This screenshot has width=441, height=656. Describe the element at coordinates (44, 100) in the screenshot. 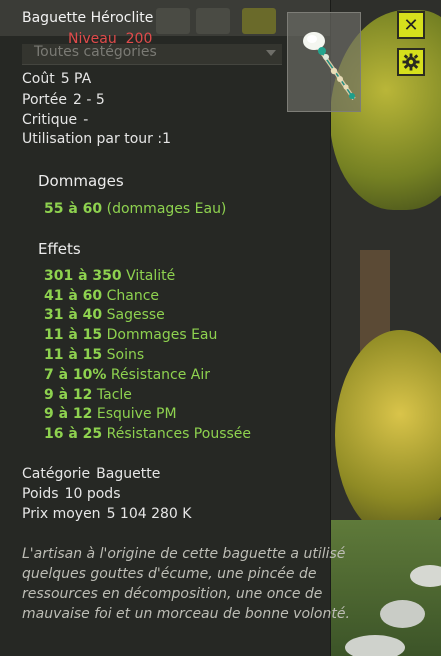

I see `stat-label: Portée` at that location.